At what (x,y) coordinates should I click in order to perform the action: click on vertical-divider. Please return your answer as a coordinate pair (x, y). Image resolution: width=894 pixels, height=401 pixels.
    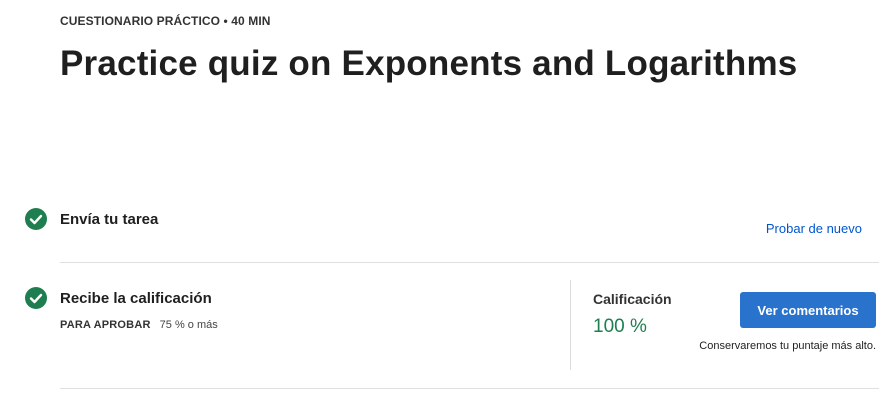
    Looking at the image, I should click on (570, 325).